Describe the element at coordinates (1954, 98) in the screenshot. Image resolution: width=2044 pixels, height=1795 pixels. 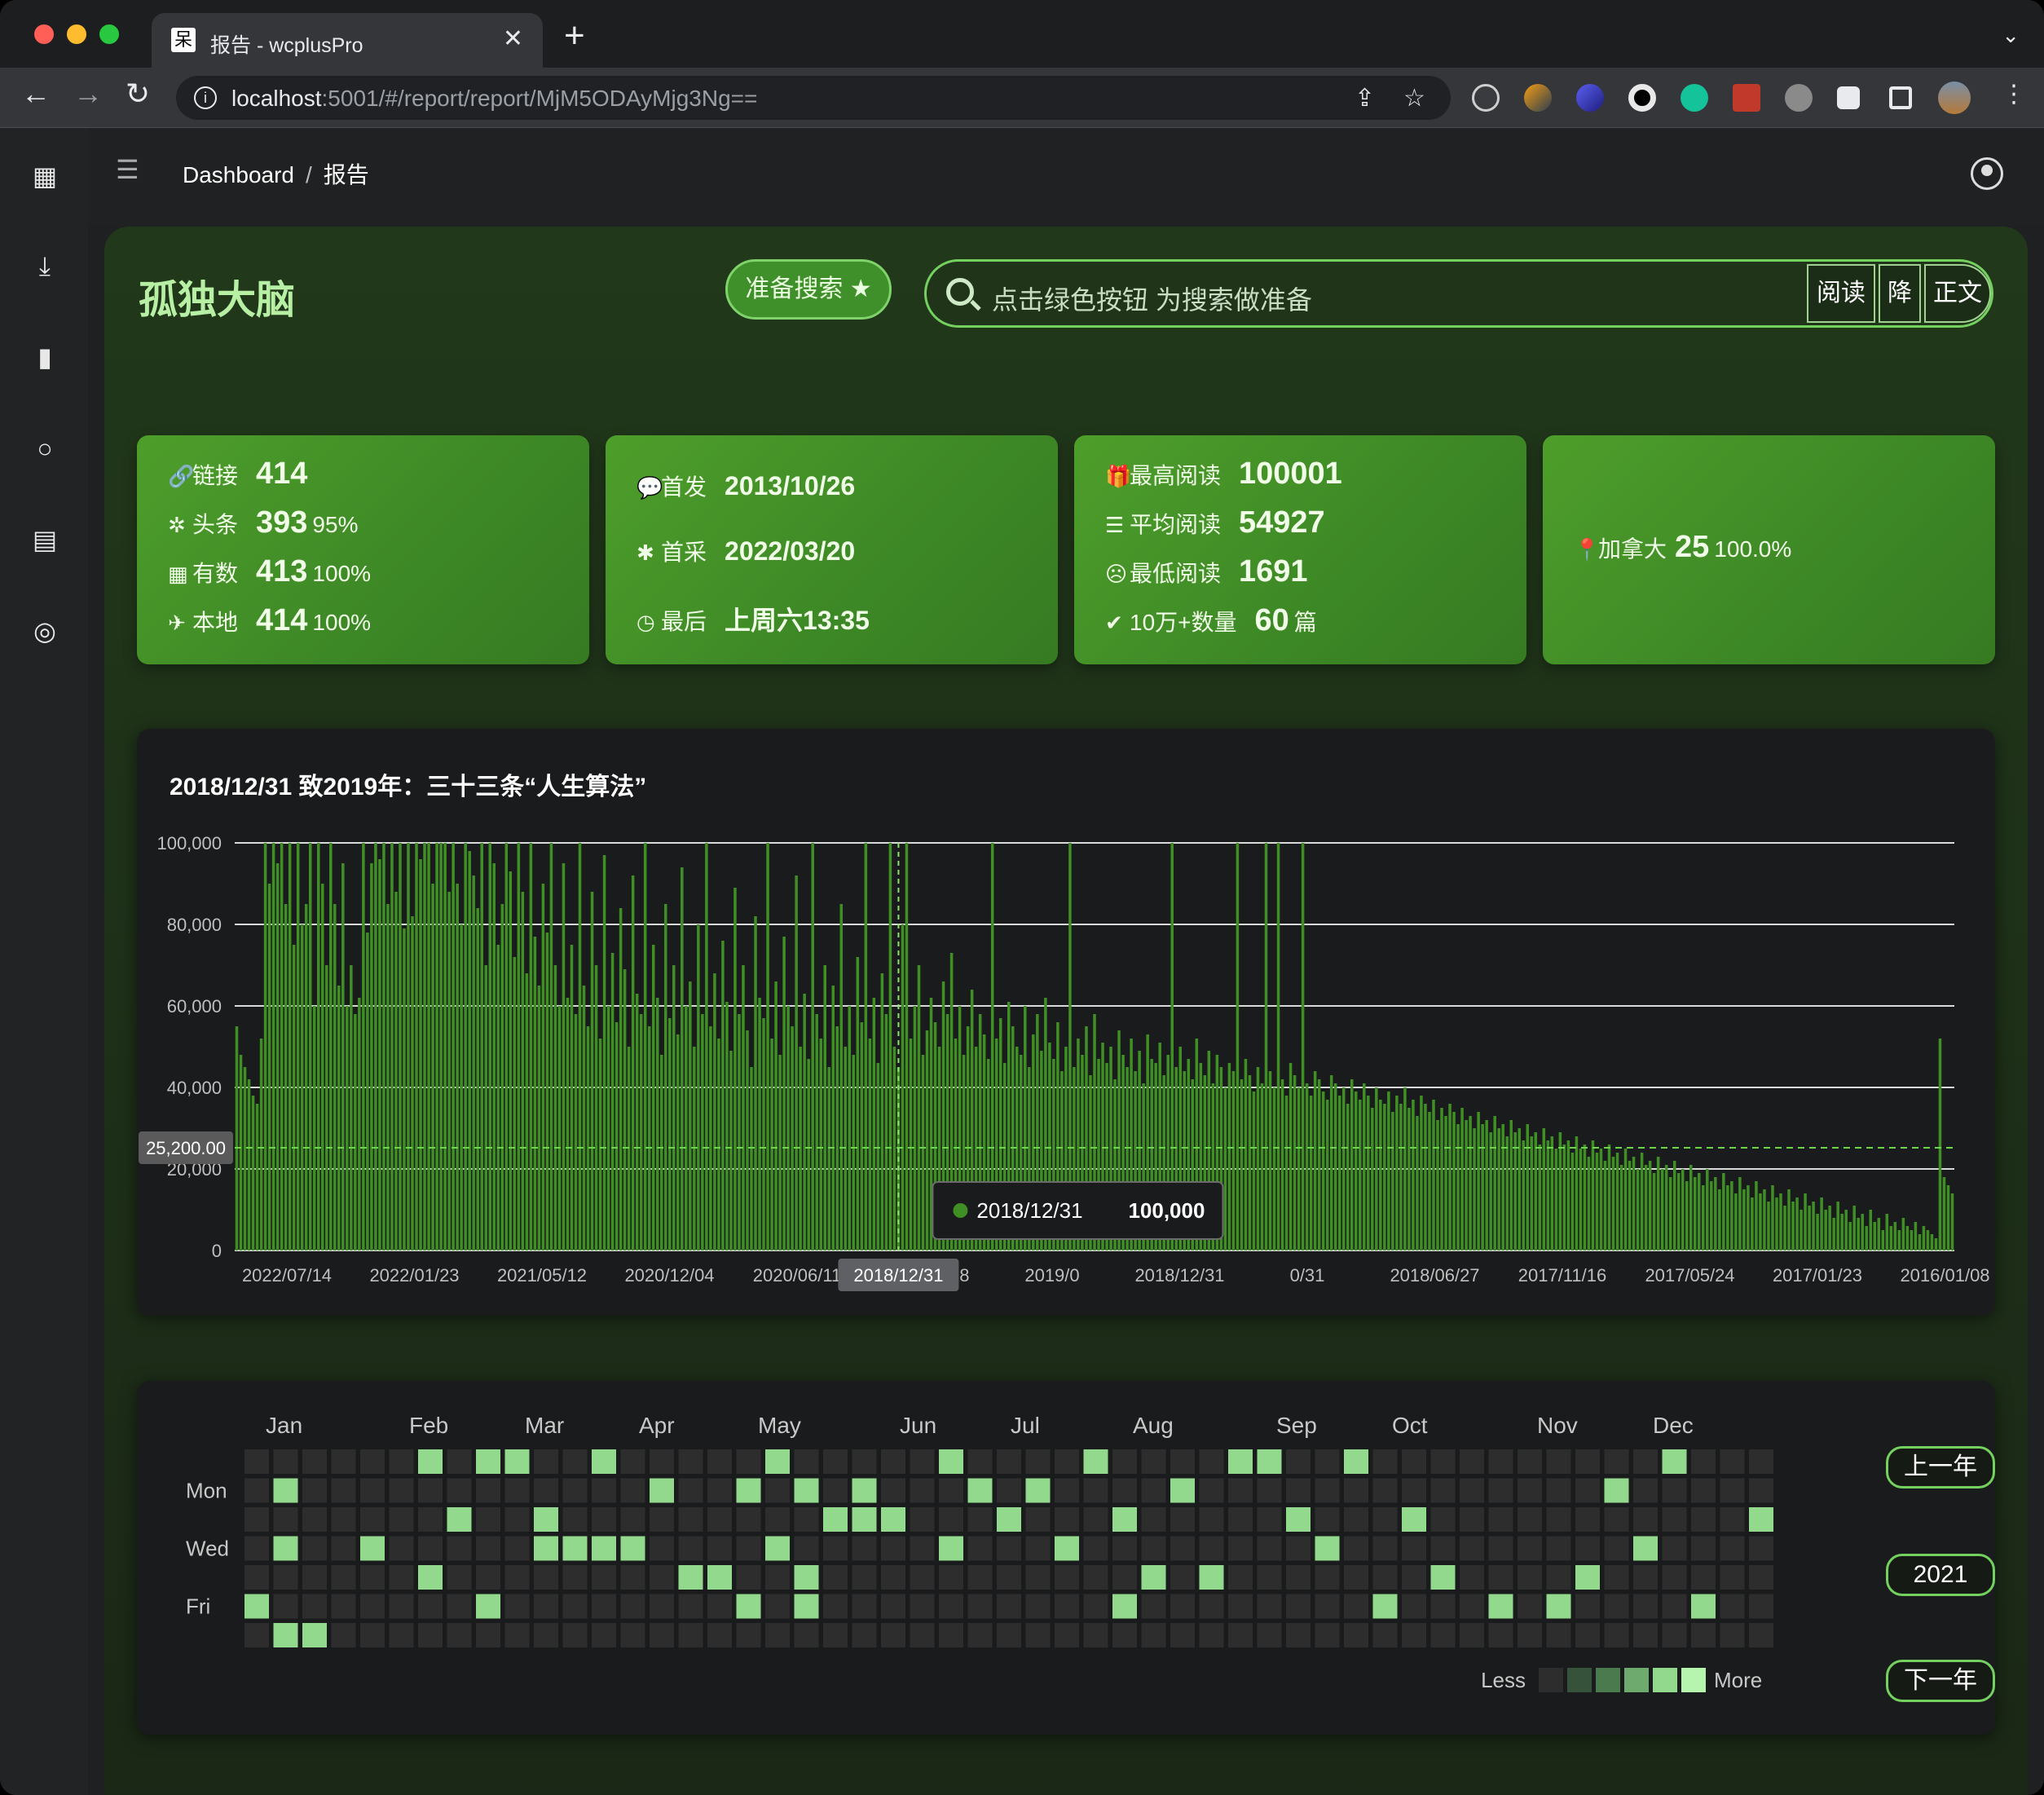
I see `profile-avatar-icon` at that location.